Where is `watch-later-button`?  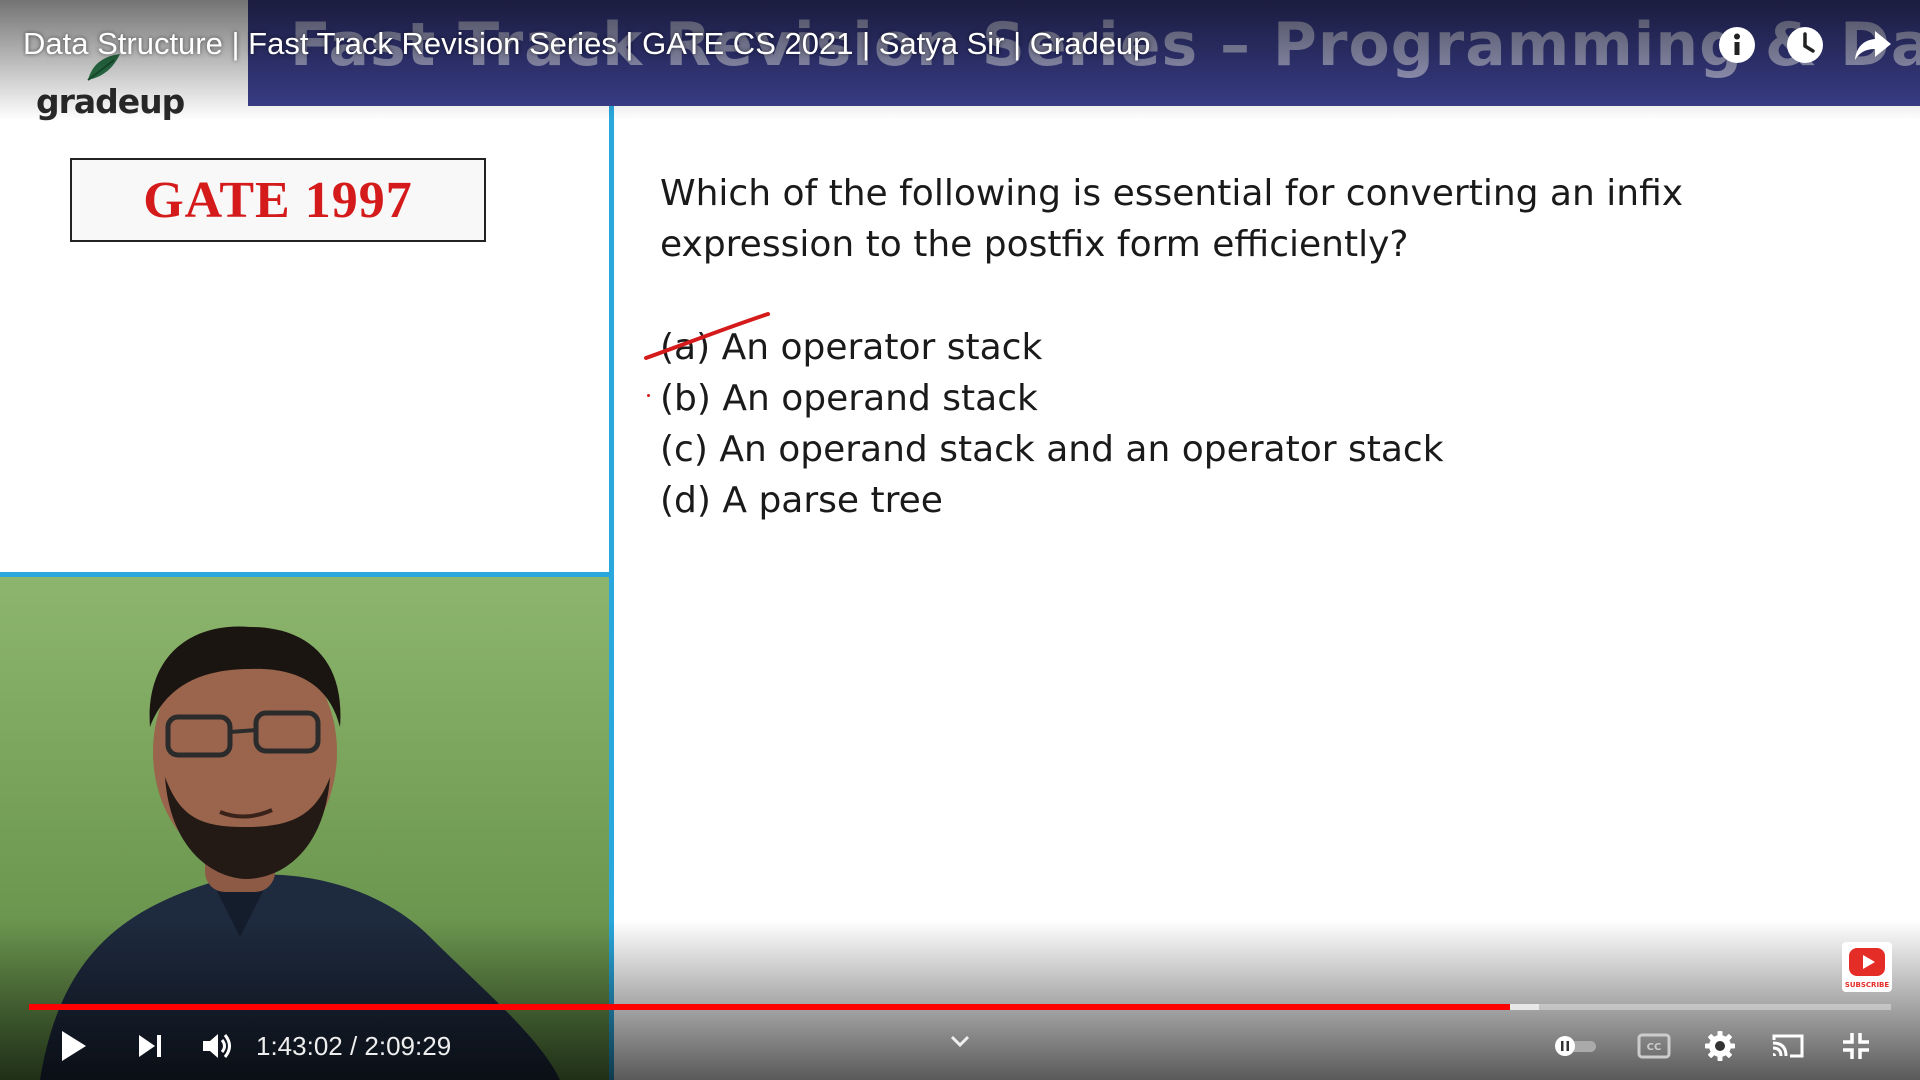
watch-later-button is located at coordinates (1805, 45).